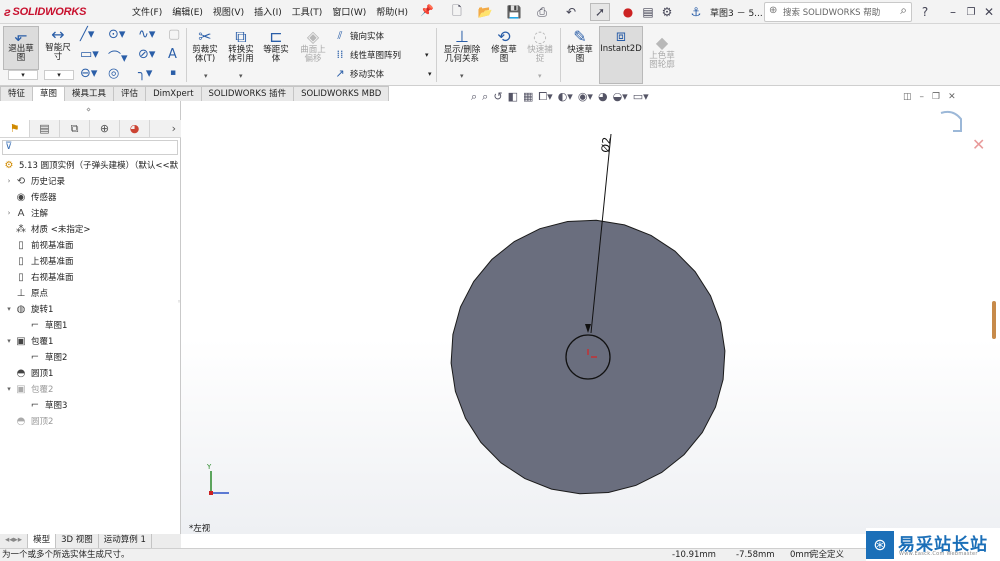  What do you see at coordinates (43, 357) in the screenshot?
I see `tree-item: ⌐ 草图2` at bounding box center [43, 357].